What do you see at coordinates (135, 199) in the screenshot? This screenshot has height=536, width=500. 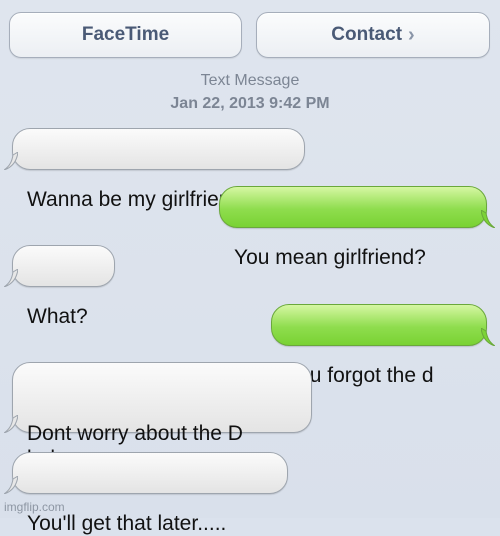 I see `message-text: Wanna be my girlfrien?` at bounding box center [135, 199].